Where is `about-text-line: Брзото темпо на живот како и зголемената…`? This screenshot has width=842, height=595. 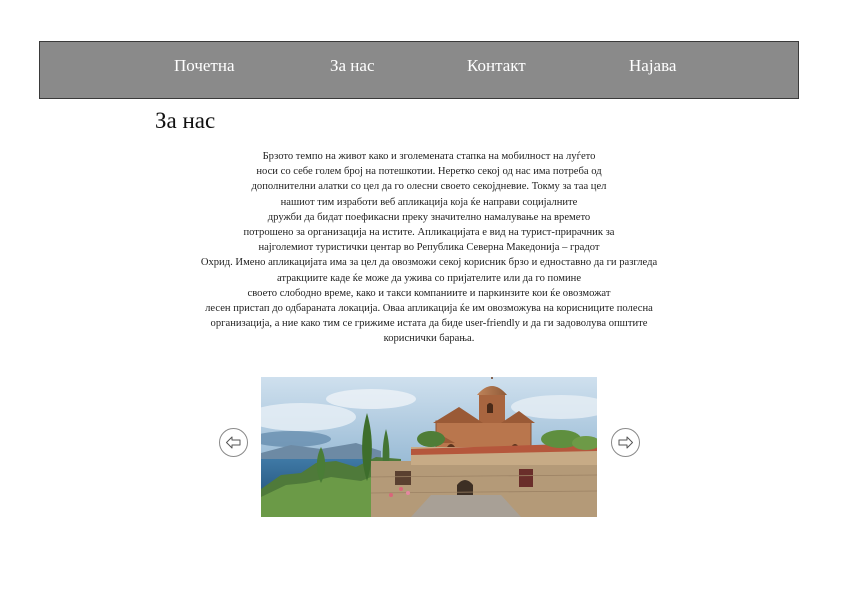 about-text-line: Брзото темпо на живот како и зголемената… is located at coordinates (429, 156).